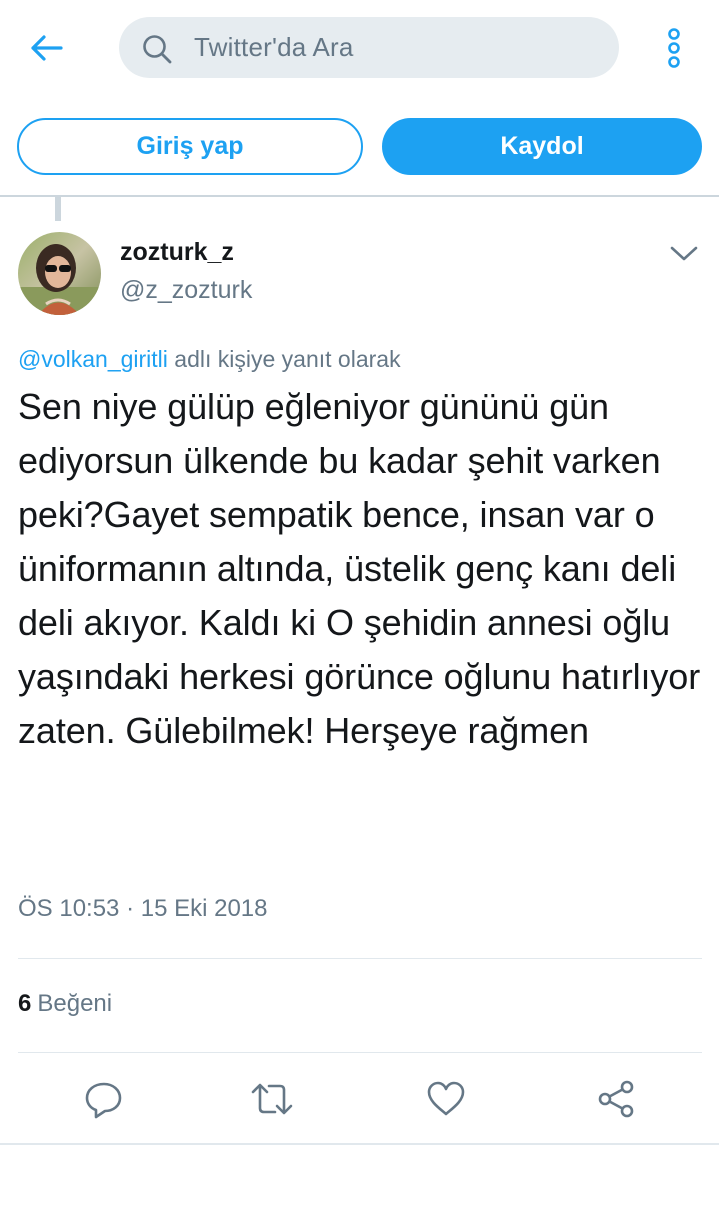 This screenshot has width=719, height=1230. What do you see at coordinates (25, 1003) in the screenshot?
I see `likes-number: 6` at bounding box center [25, 1003].